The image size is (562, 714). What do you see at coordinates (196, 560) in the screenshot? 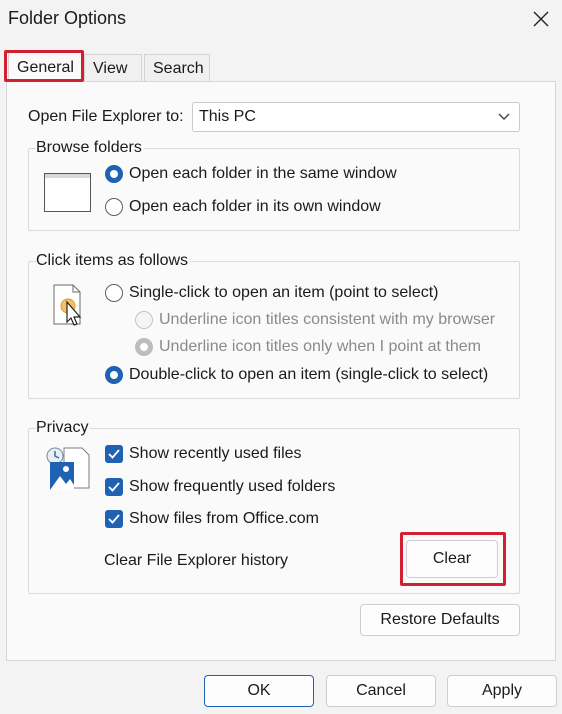
I see `clear-history-label: Clear File Explorer history` at bounding box center [196, 560].